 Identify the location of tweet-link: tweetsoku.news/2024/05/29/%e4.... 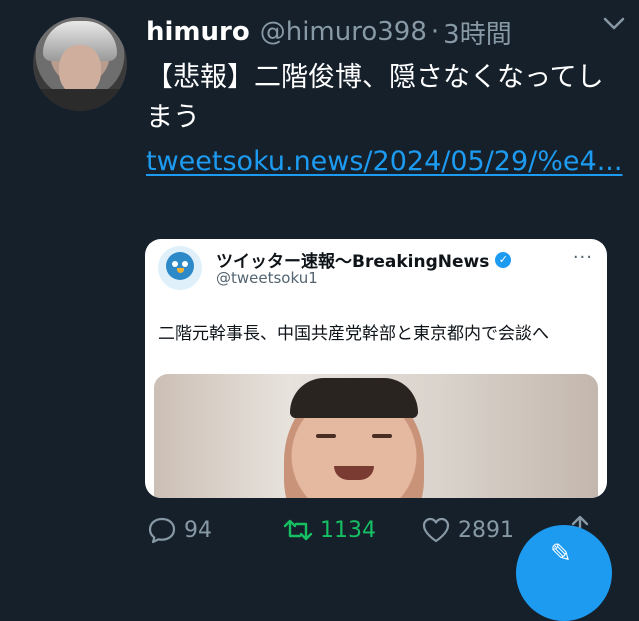
(384, 162).